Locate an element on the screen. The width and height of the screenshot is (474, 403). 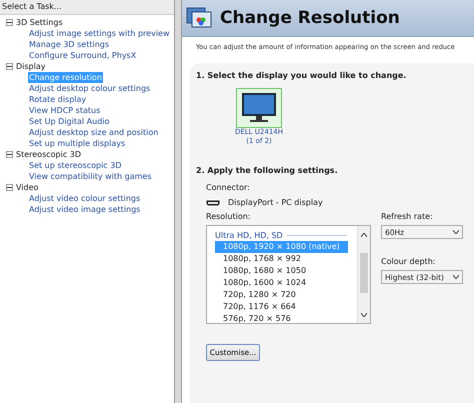
field-label: Connector: is located at coordinates (228, 187).